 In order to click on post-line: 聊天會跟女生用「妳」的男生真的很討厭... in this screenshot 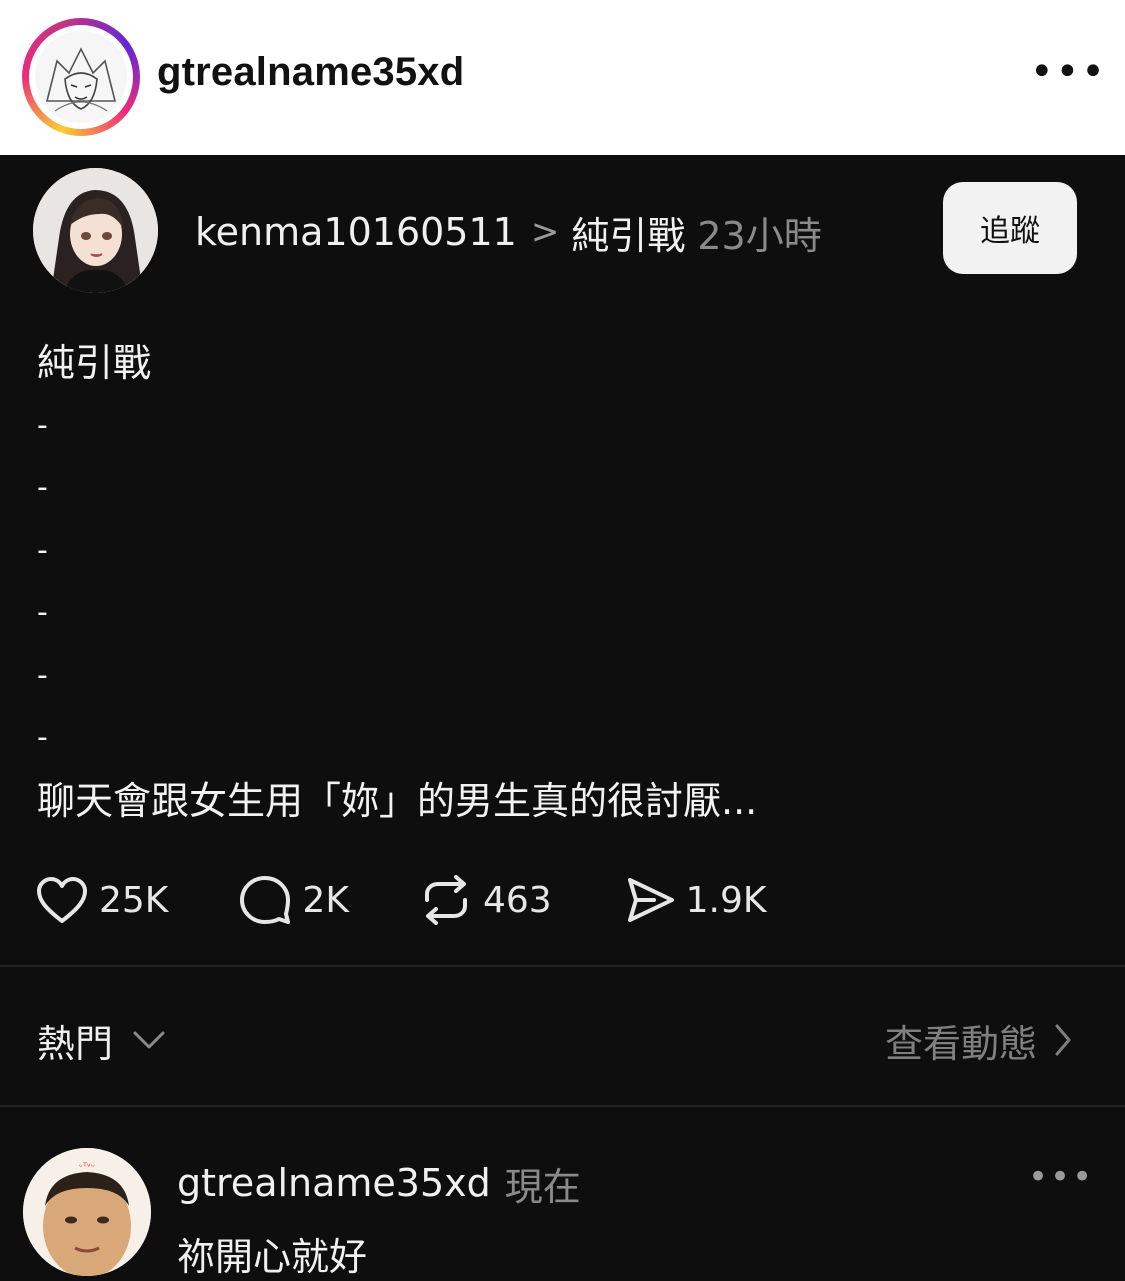, I will do `click(397, 800)`.